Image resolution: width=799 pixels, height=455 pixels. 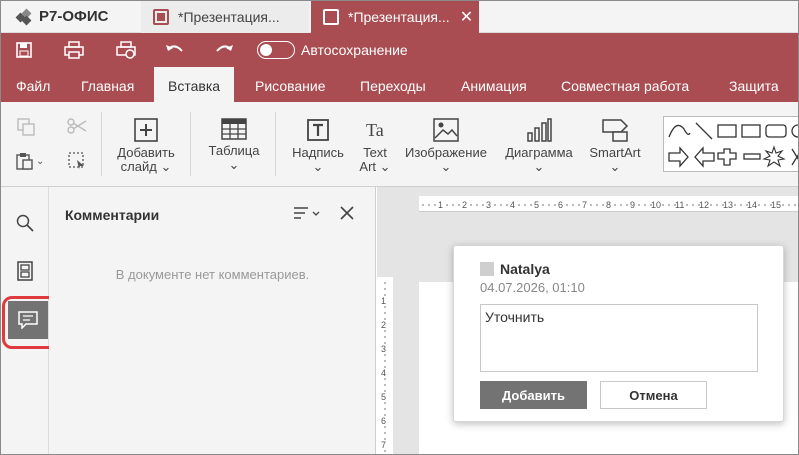 I want to click on copy-icon, so click(x=26, y=128).